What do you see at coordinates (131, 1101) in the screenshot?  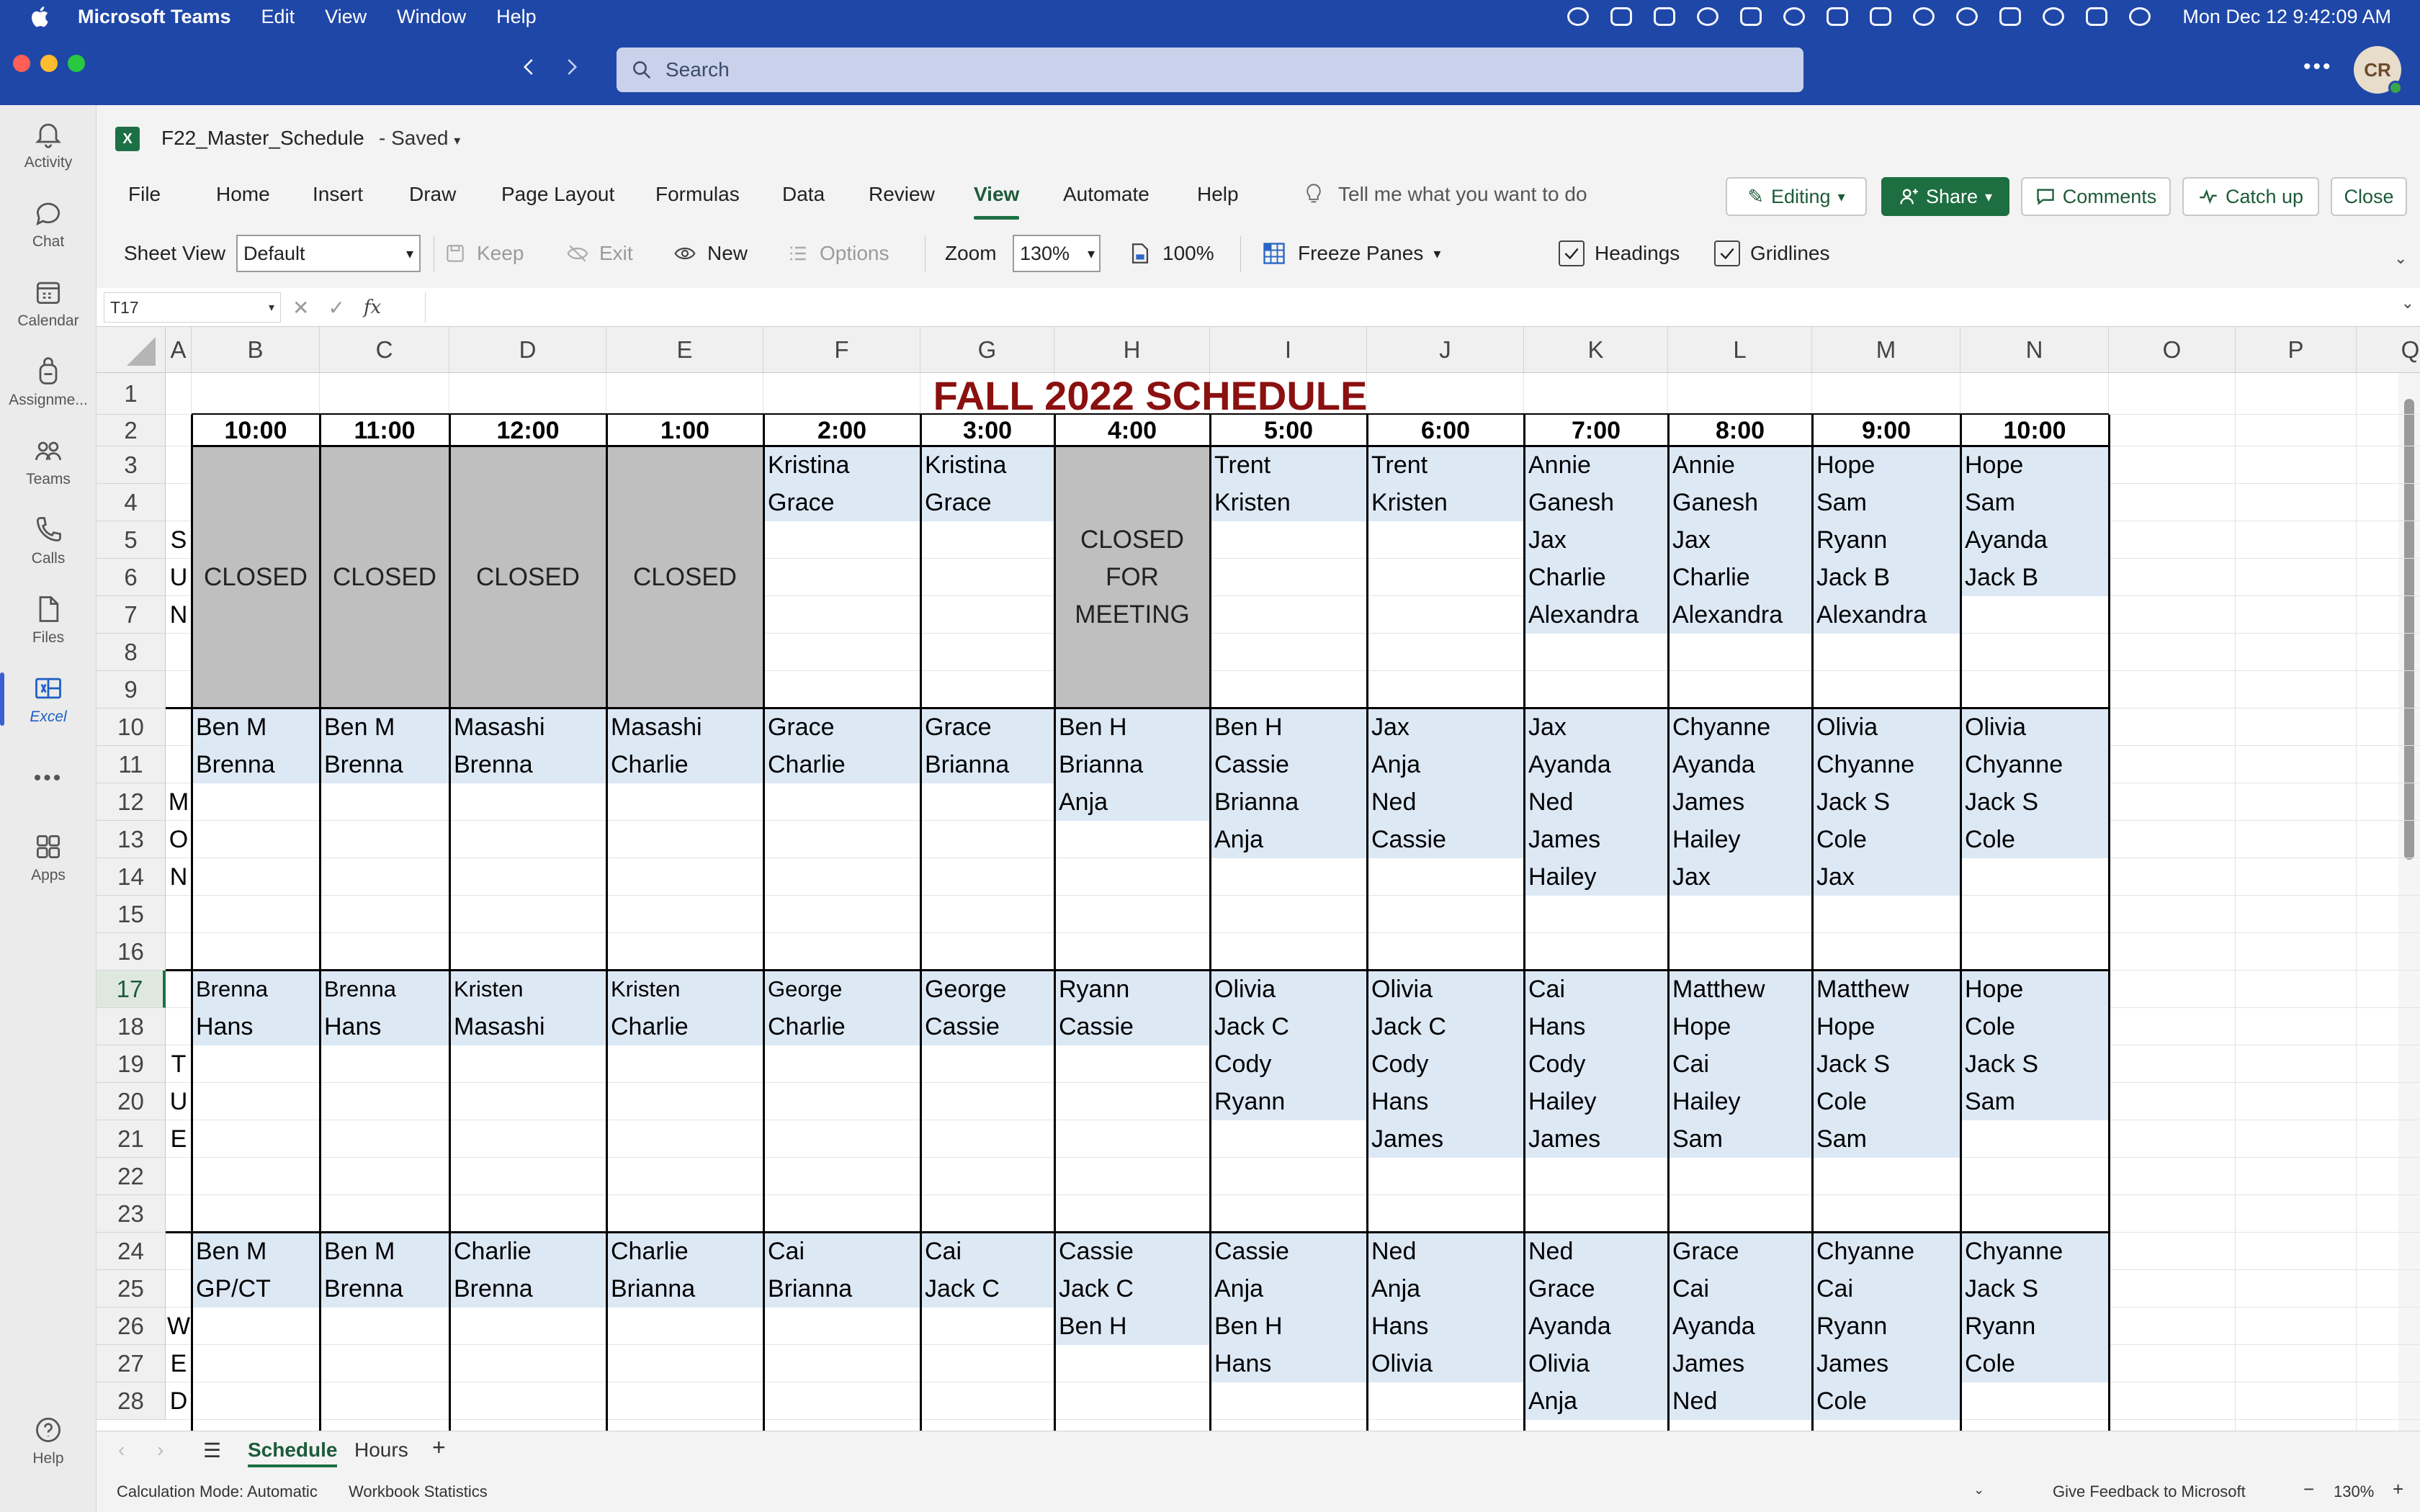 I see `row-header: 20` at bounding box center [131, 1101].